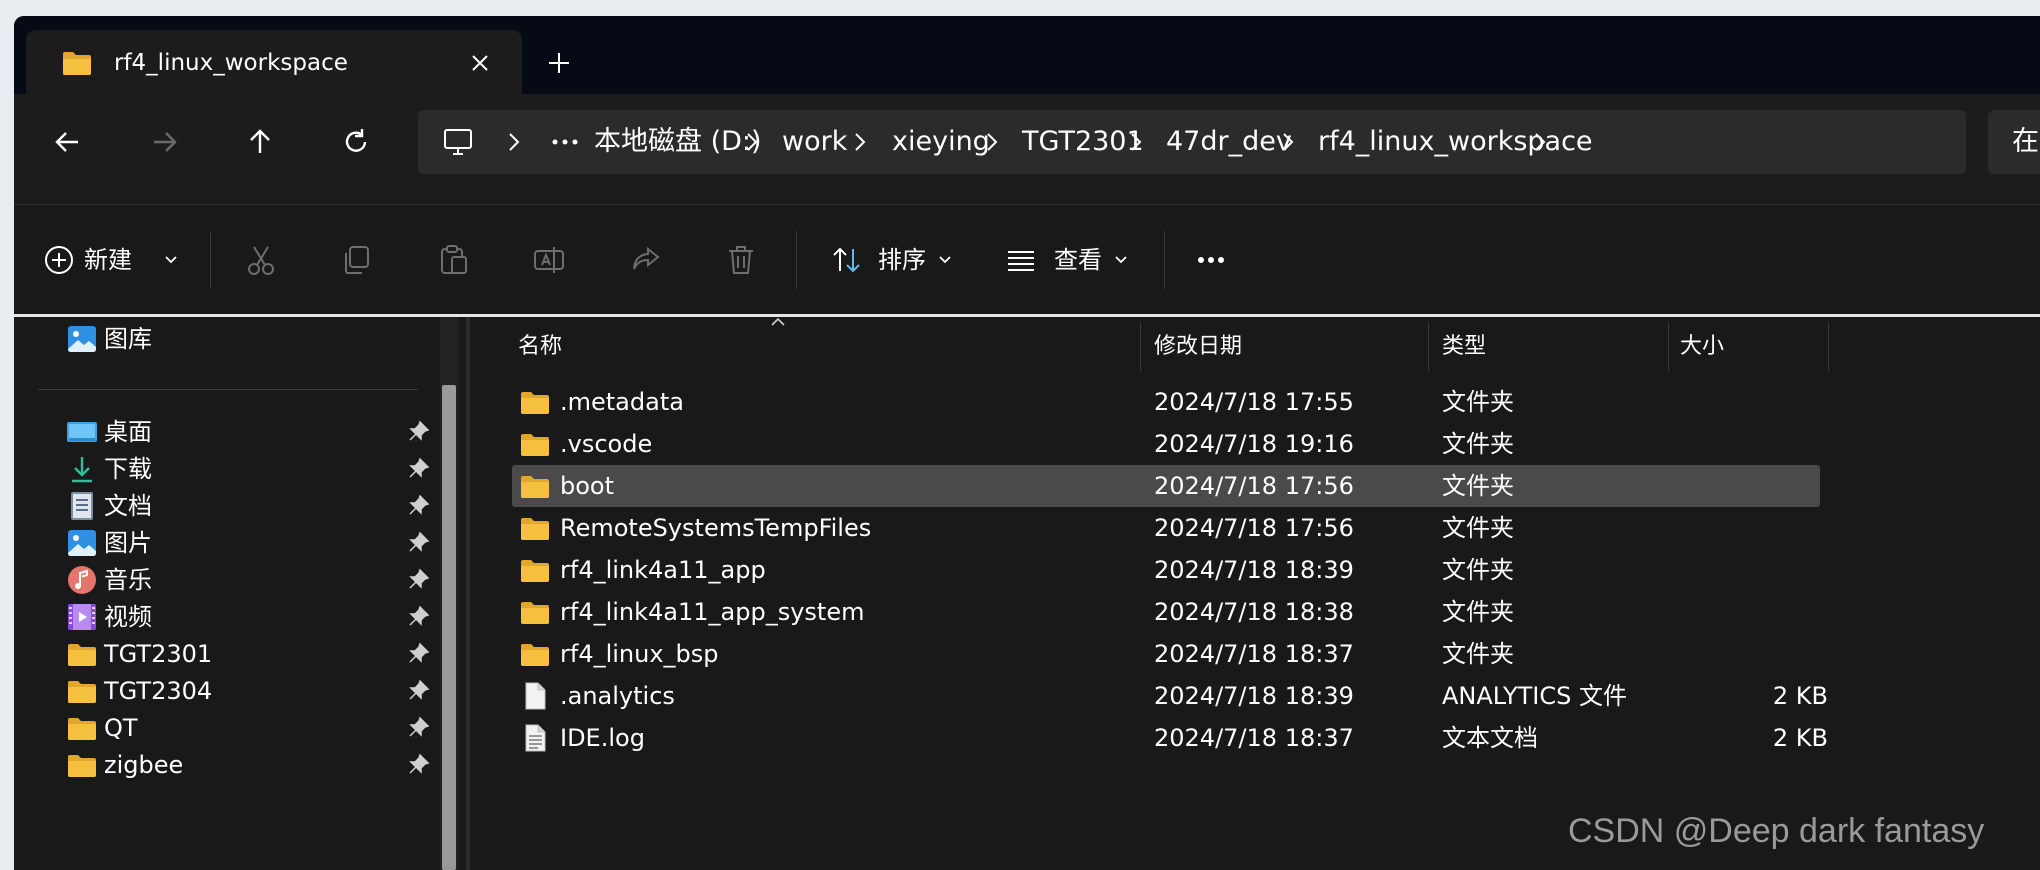 The width and height of the screenshot is (2040, 870). What do you see at coordinates (1702, 347) in the screenshot?
I see `column-header-size: 大小` at bounding box center [1702, 347].